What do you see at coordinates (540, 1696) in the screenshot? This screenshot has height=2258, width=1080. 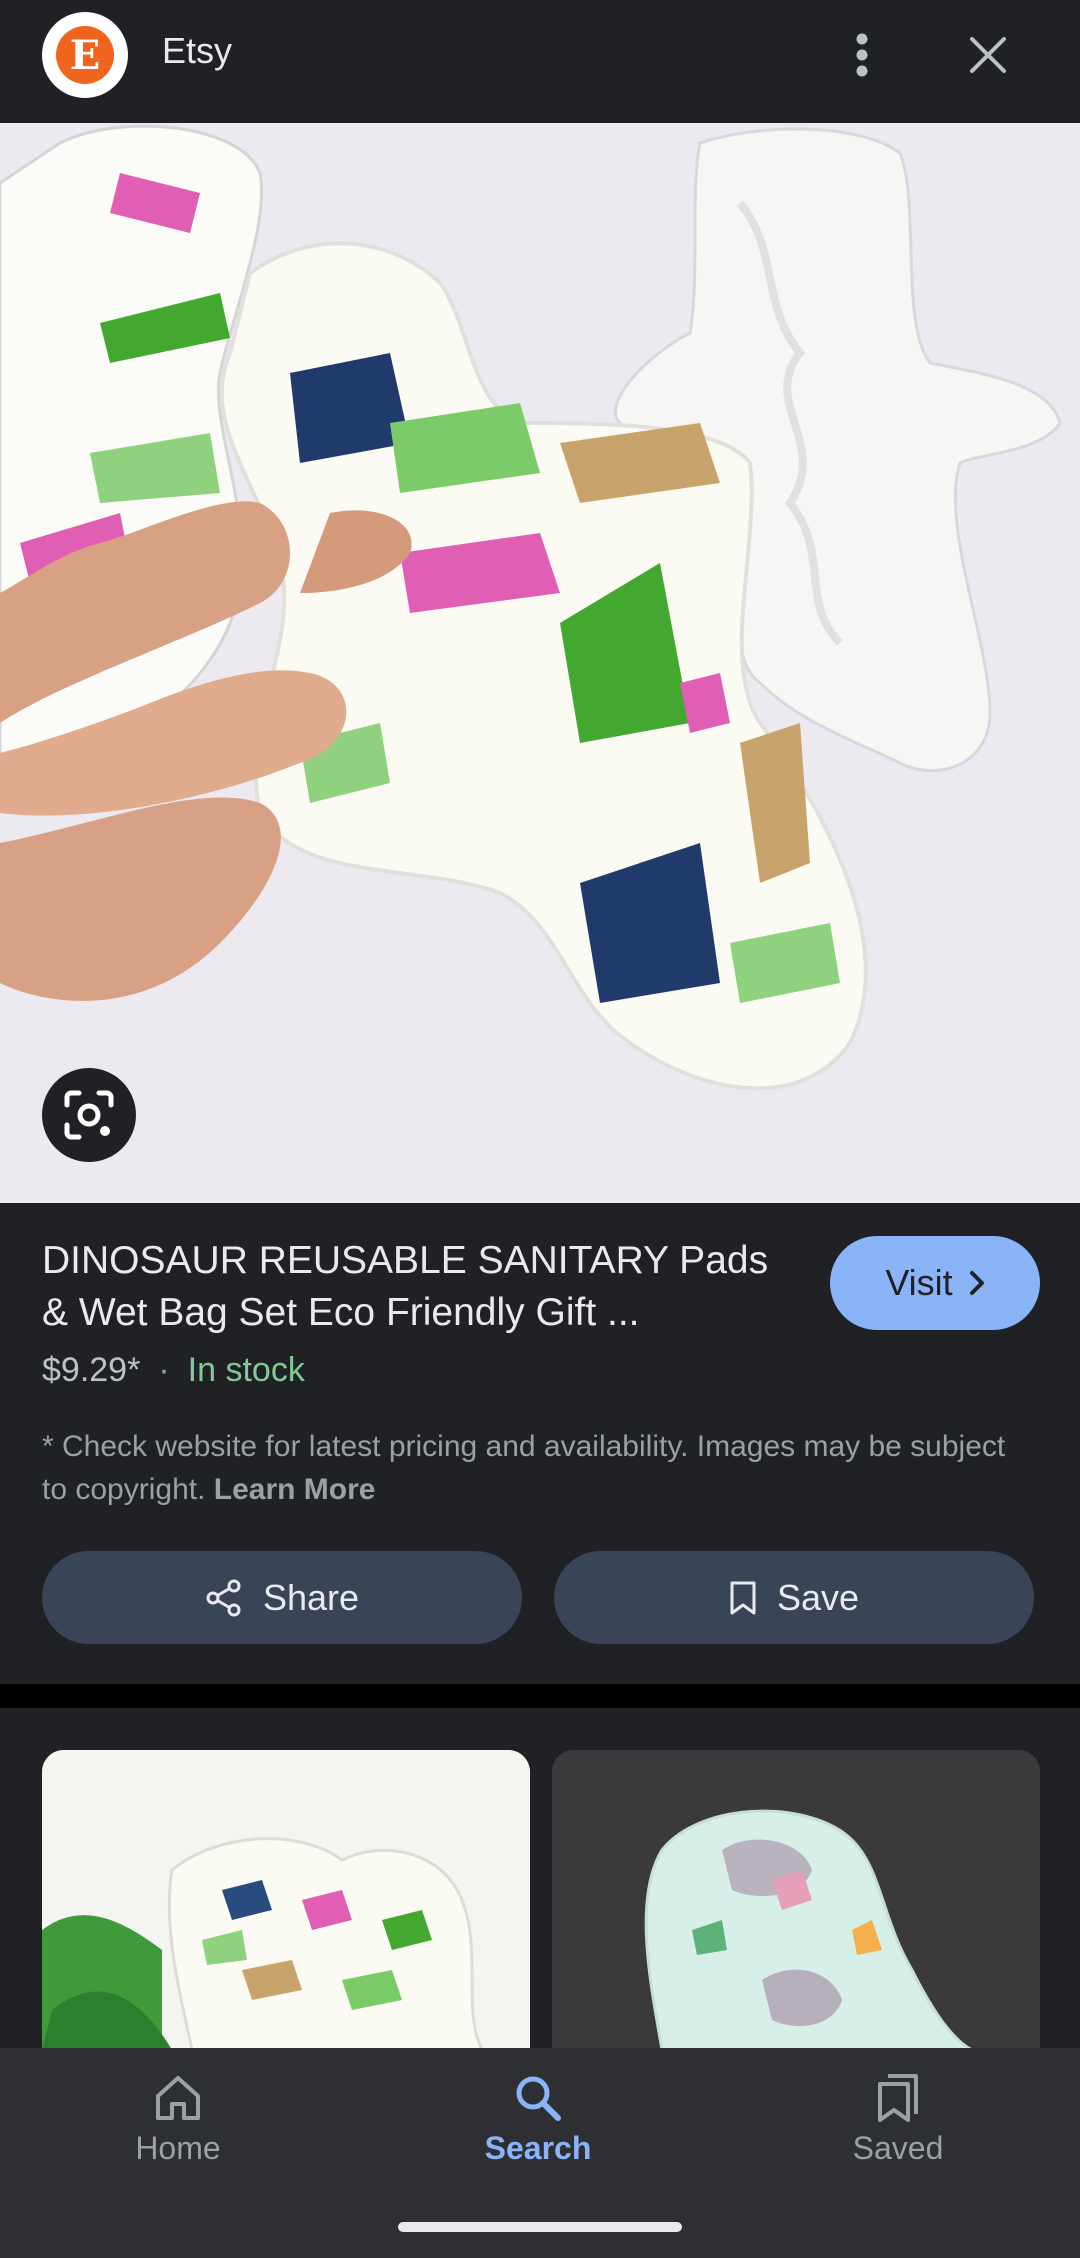 I see `section-divider` at bounding box center [540, 1696].